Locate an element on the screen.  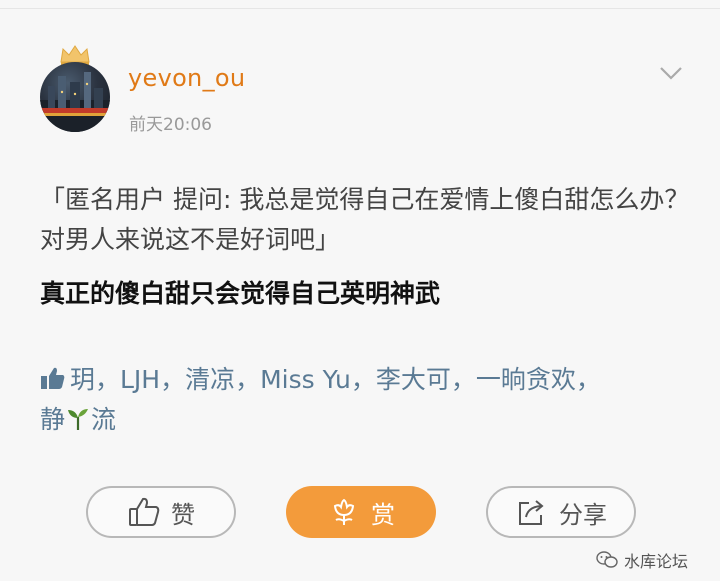
like-button-label: 赞 is located at coordinates (183, 514).